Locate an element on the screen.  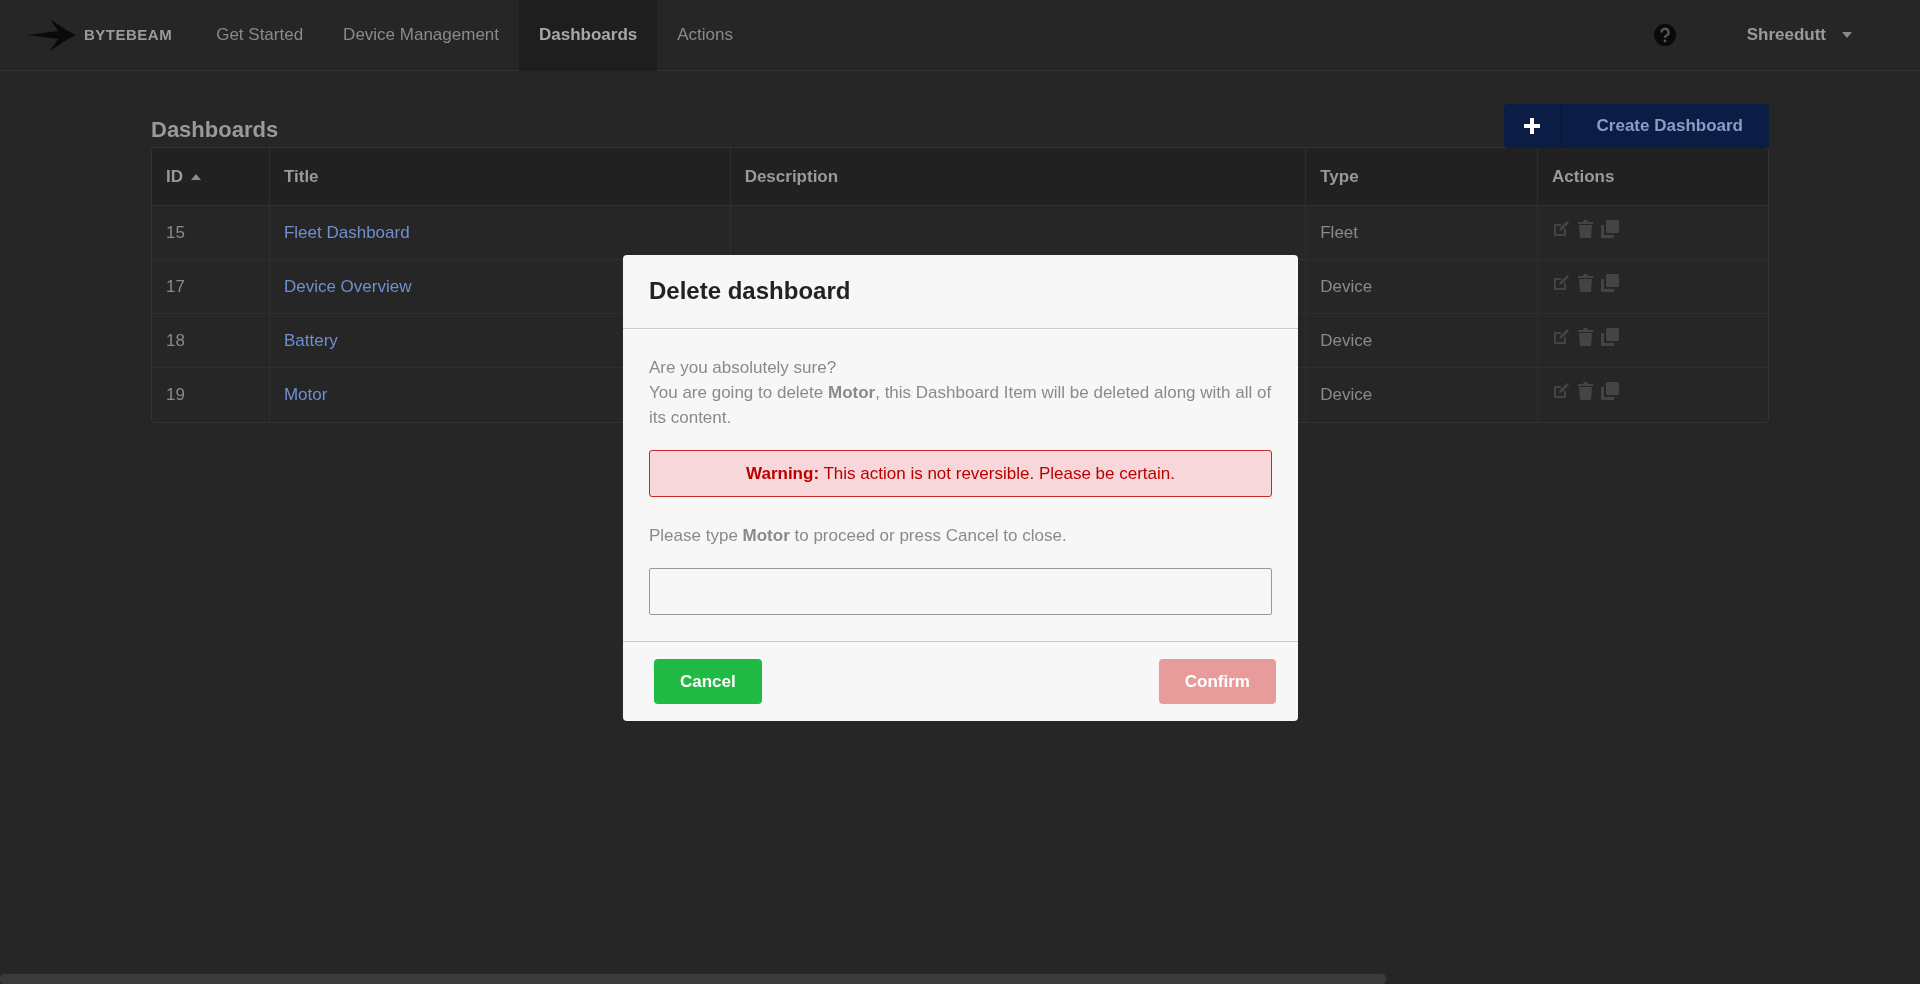
caret-icon is located at coordinates (1847, 35).